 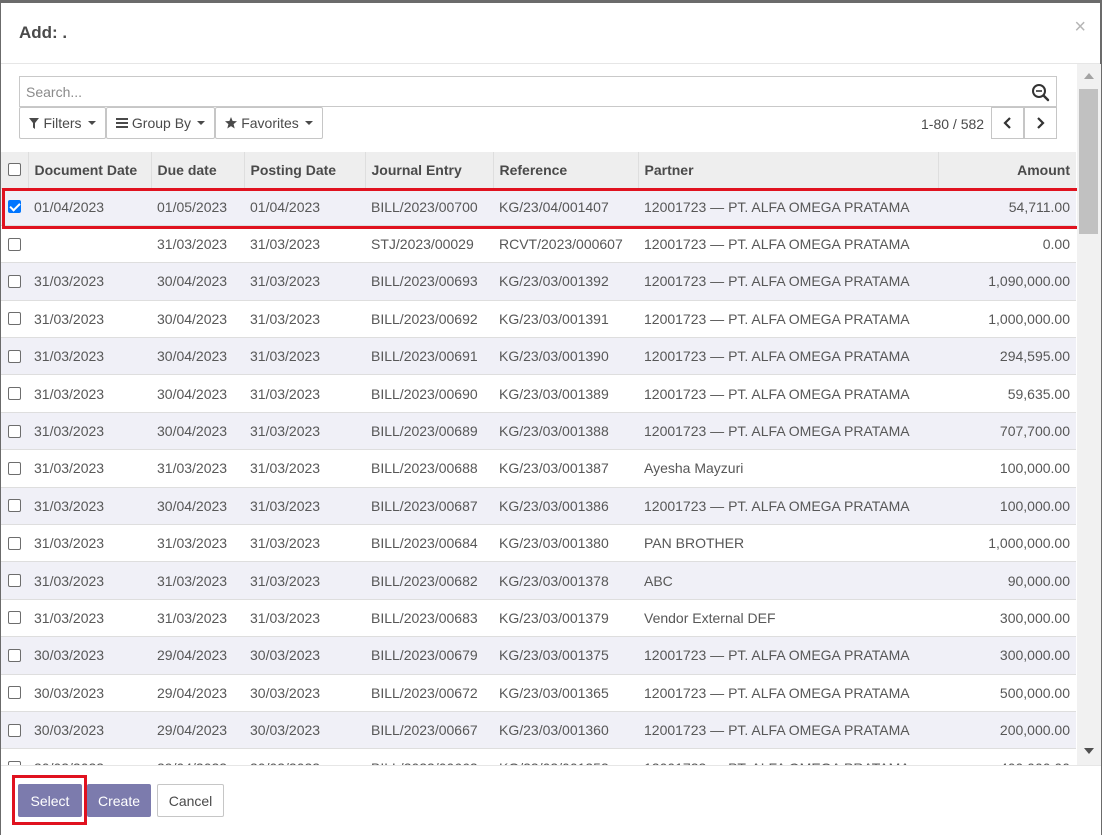 I want to click on cell-due-date: 30/04/2023, so click(x=192, y=356).